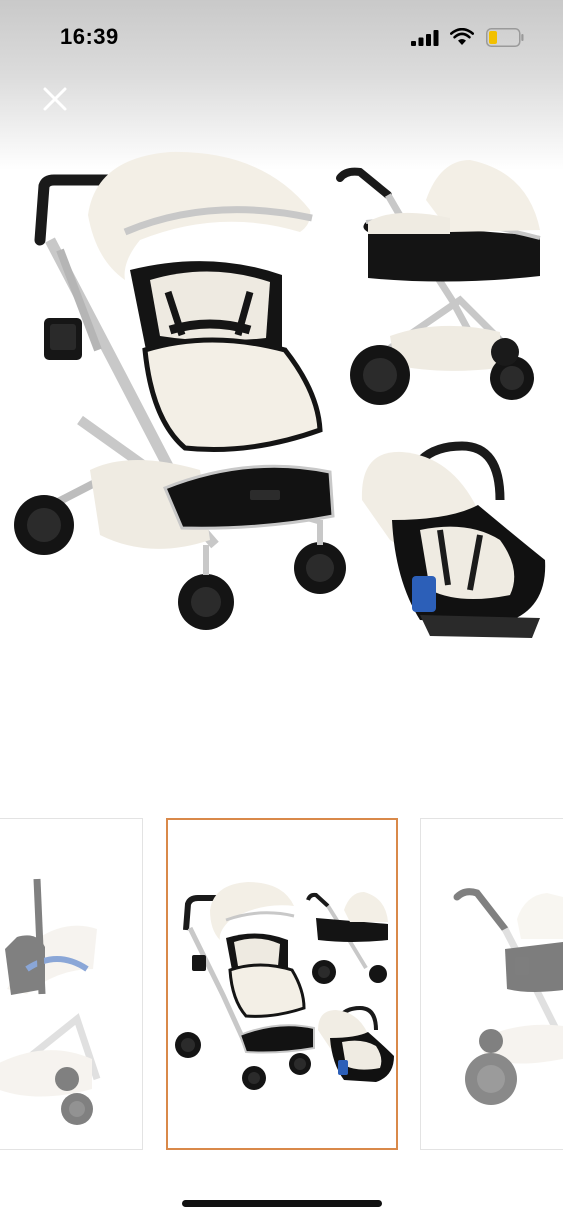  Describe the element at coordinates (89, 36) in the screenshot. I see `status-time: 16:39` at that location.